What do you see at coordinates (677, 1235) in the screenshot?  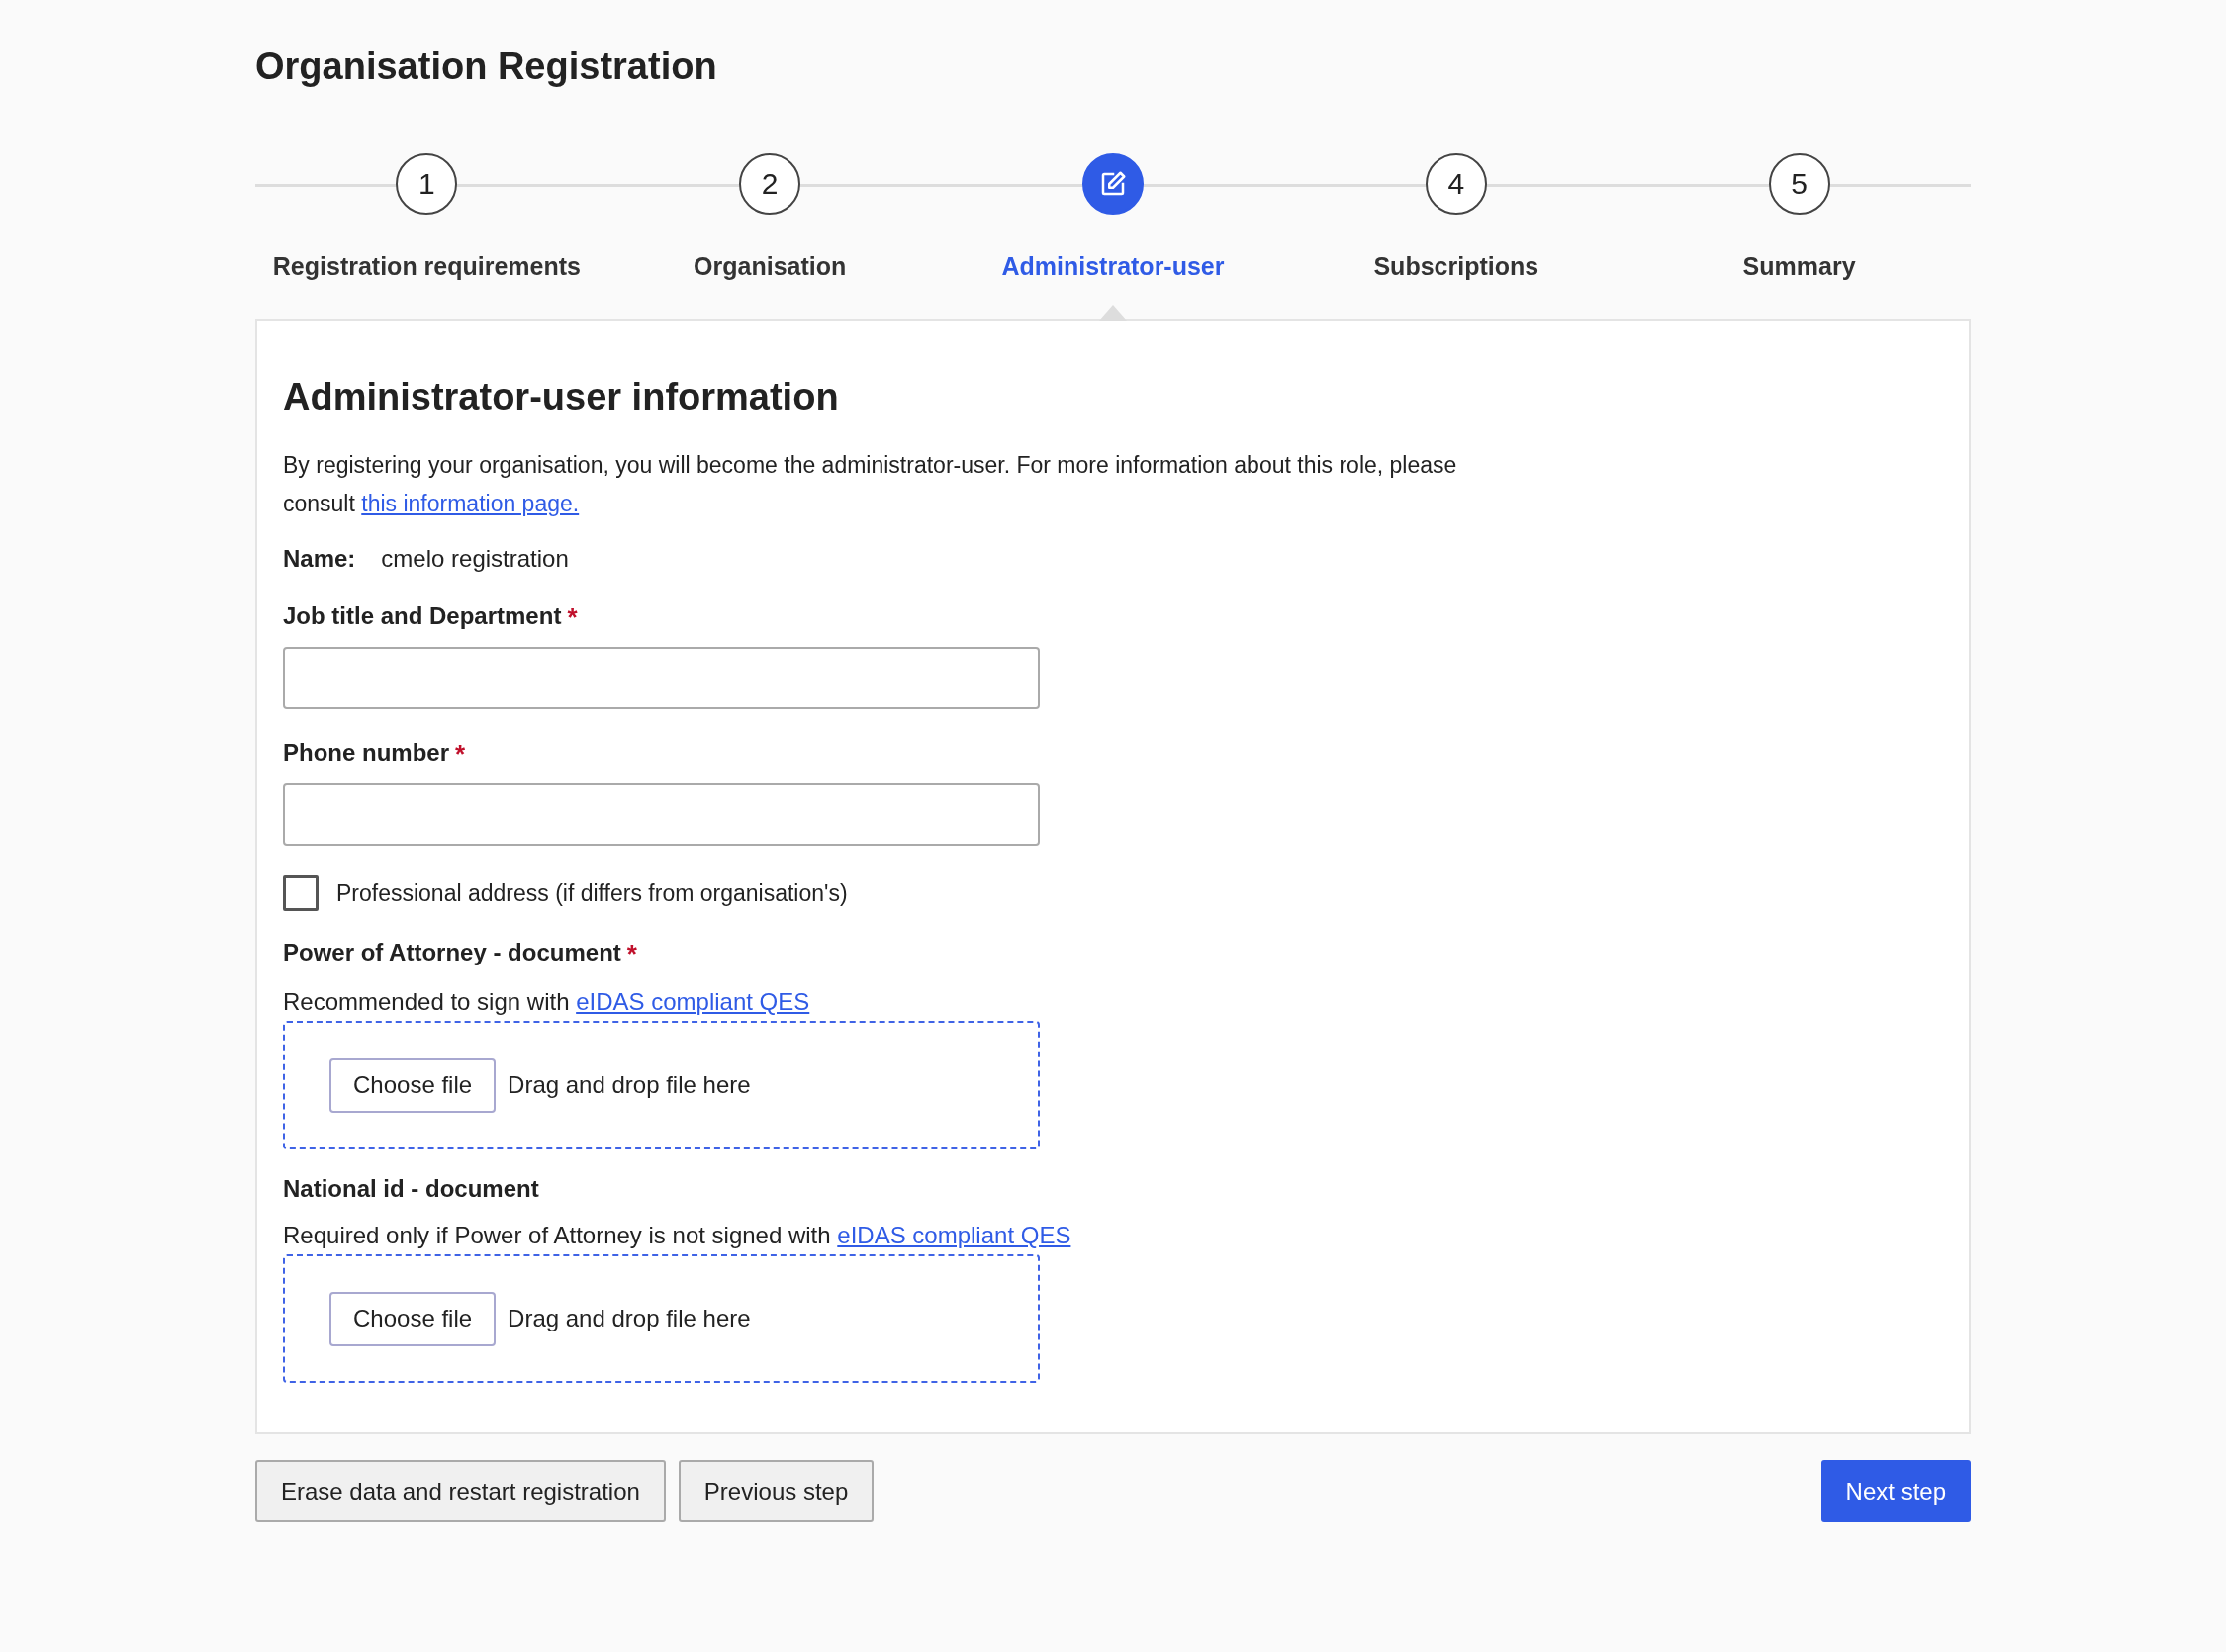 I see `field-hint: Required only if Power of Attorney is not signed with eIDAS compliant QES` at bounding box center [677, 1235].